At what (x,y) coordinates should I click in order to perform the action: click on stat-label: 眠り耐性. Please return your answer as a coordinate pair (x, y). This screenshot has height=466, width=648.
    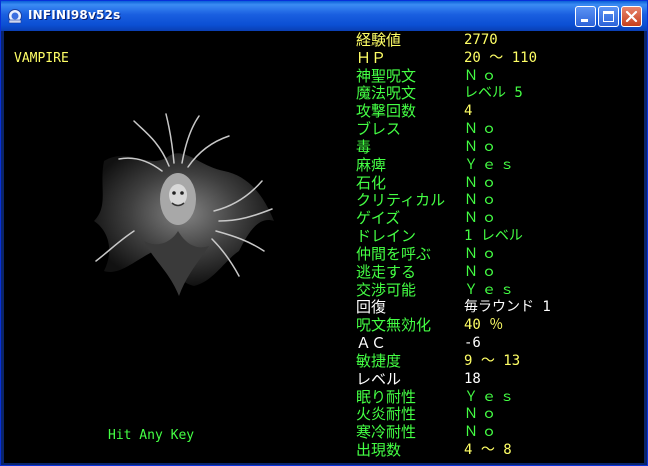
    Looking at the image, I should click on (386, 396).